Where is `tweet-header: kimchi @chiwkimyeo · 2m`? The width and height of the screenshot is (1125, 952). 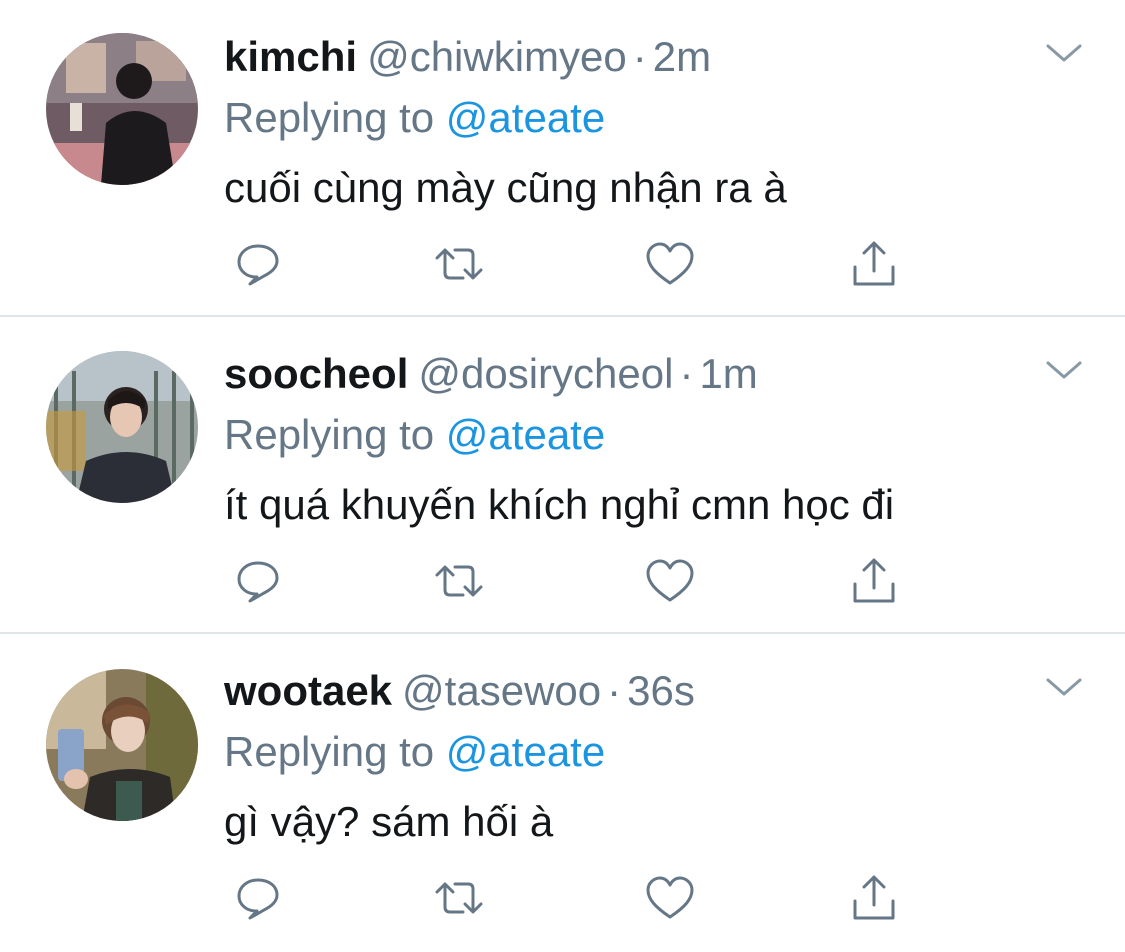 tweet-header: kimchi @chiwkimyeo · 2m is located at coordinates (467, 57).